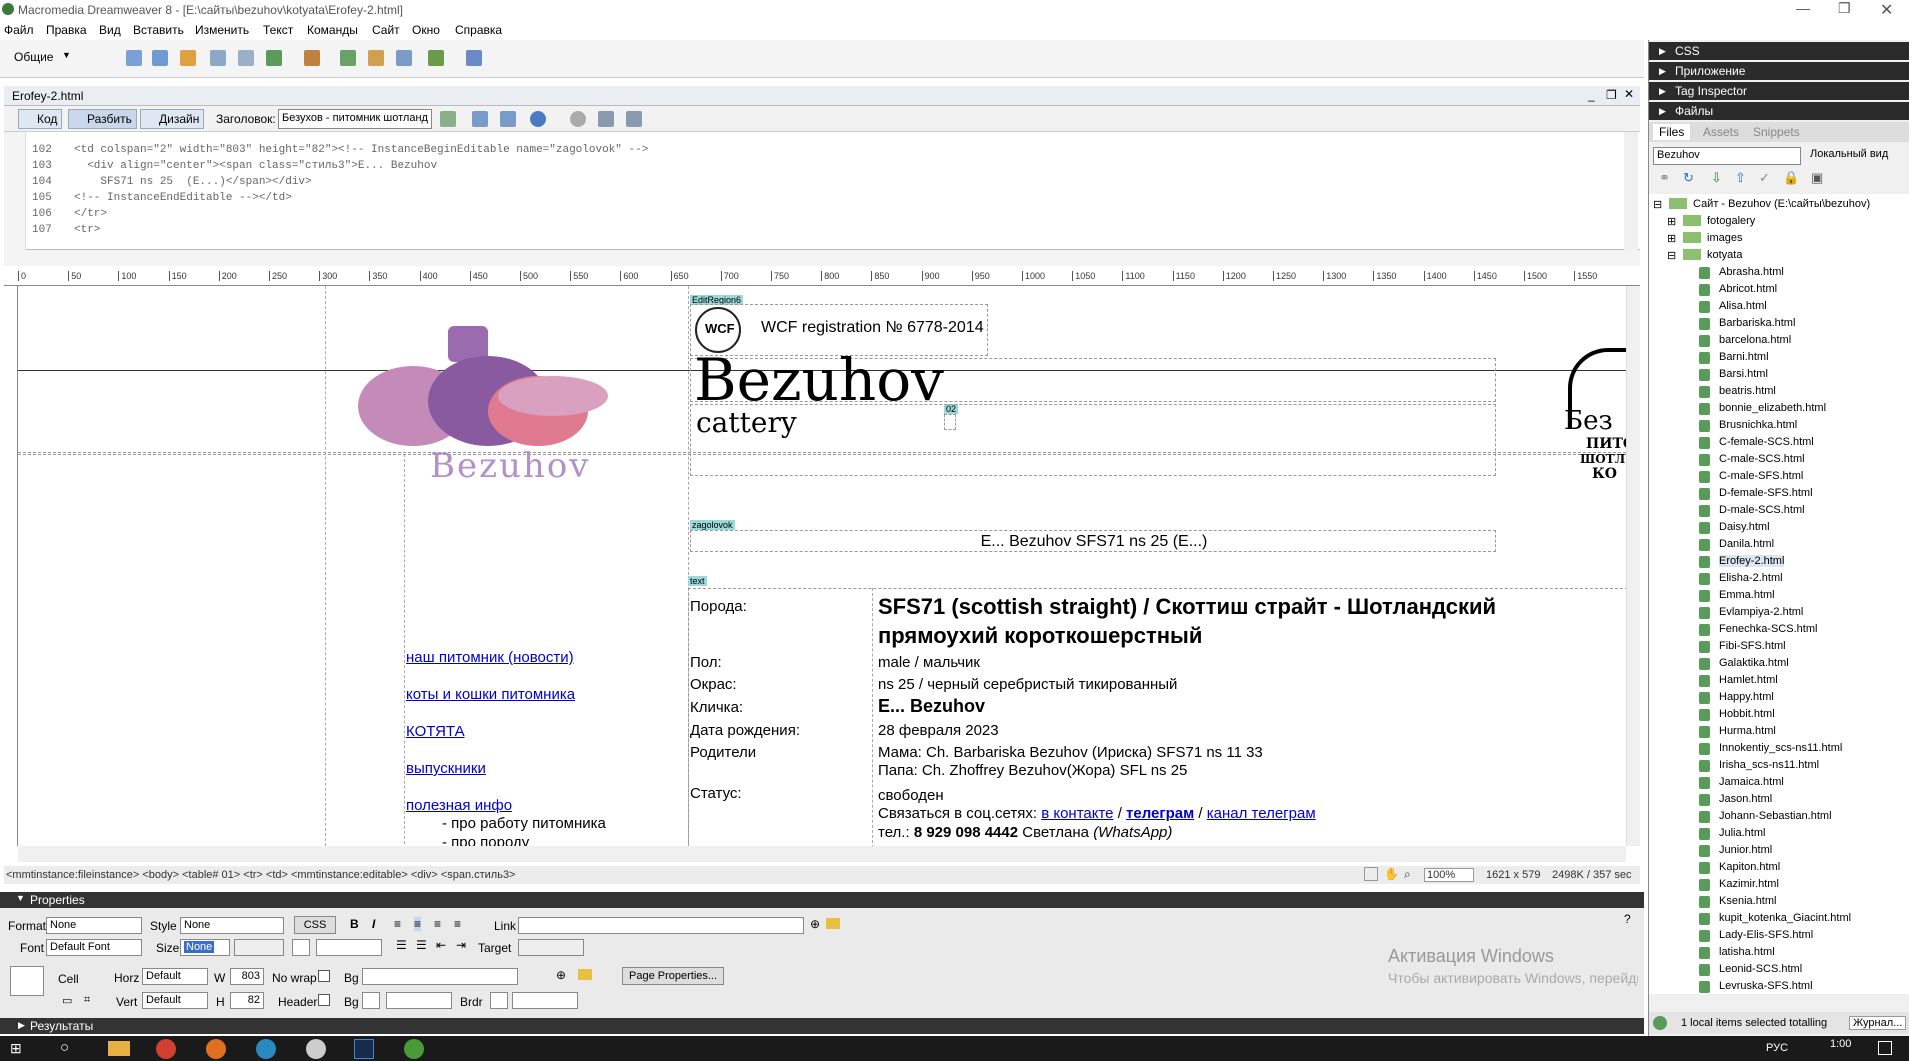  What do you see at coordinates (66, 30) in the screenshot?
I see `menu-edit: Правка` at bounding box center [66, 30].